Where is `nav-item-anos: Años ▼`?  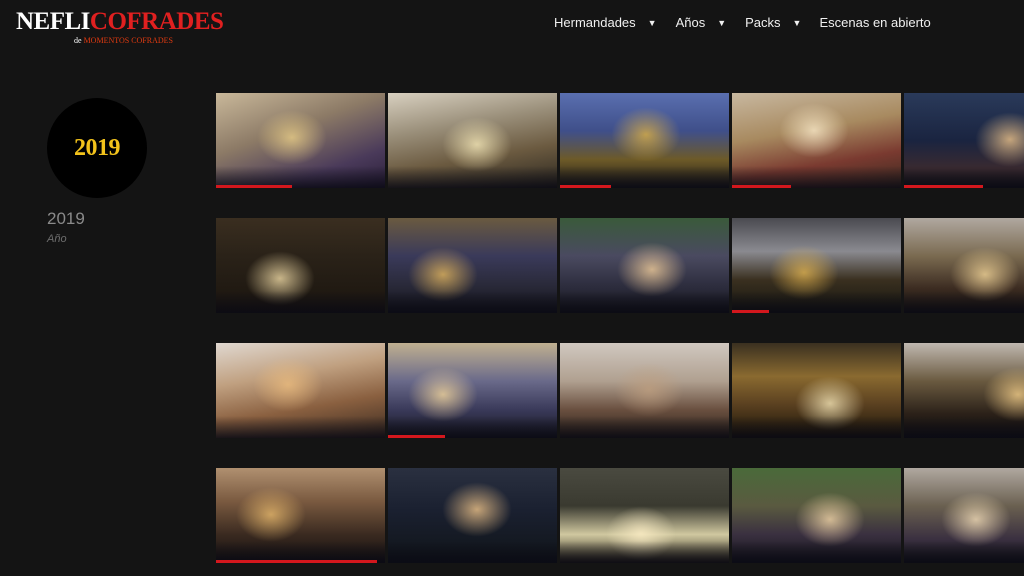
nav-item-anos: Años ▼ is located at coordinates (701, 22).